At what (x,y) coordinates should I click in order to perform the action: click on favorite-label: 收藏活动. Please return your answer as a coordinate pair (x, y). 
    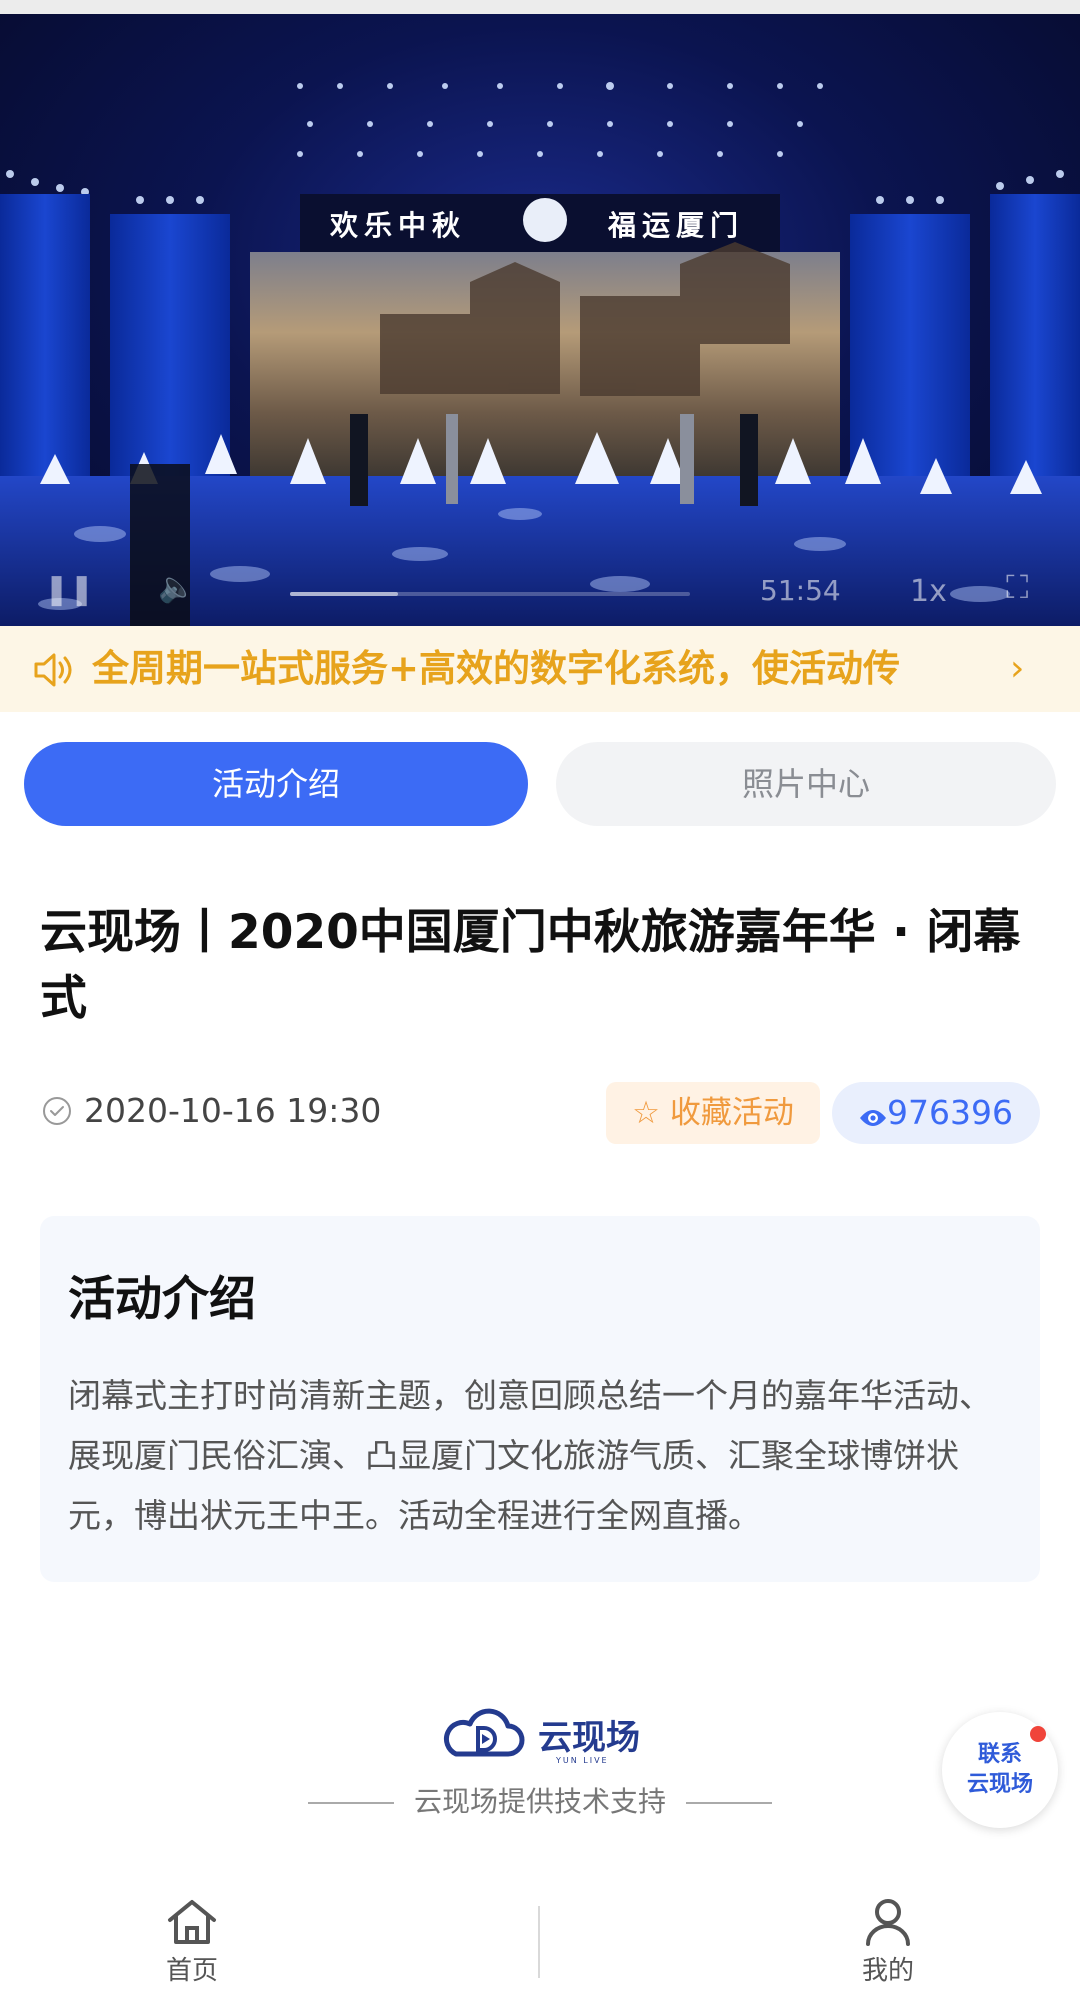
    Looking at the image, I should click on (731, 1113).